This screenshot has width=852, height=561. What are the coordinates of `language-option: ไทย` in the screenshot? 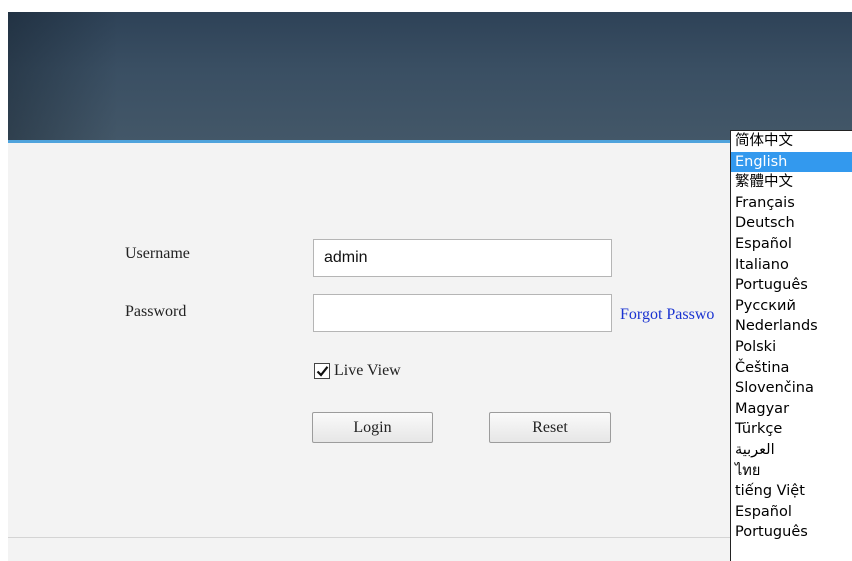 It's located at (791, 471).